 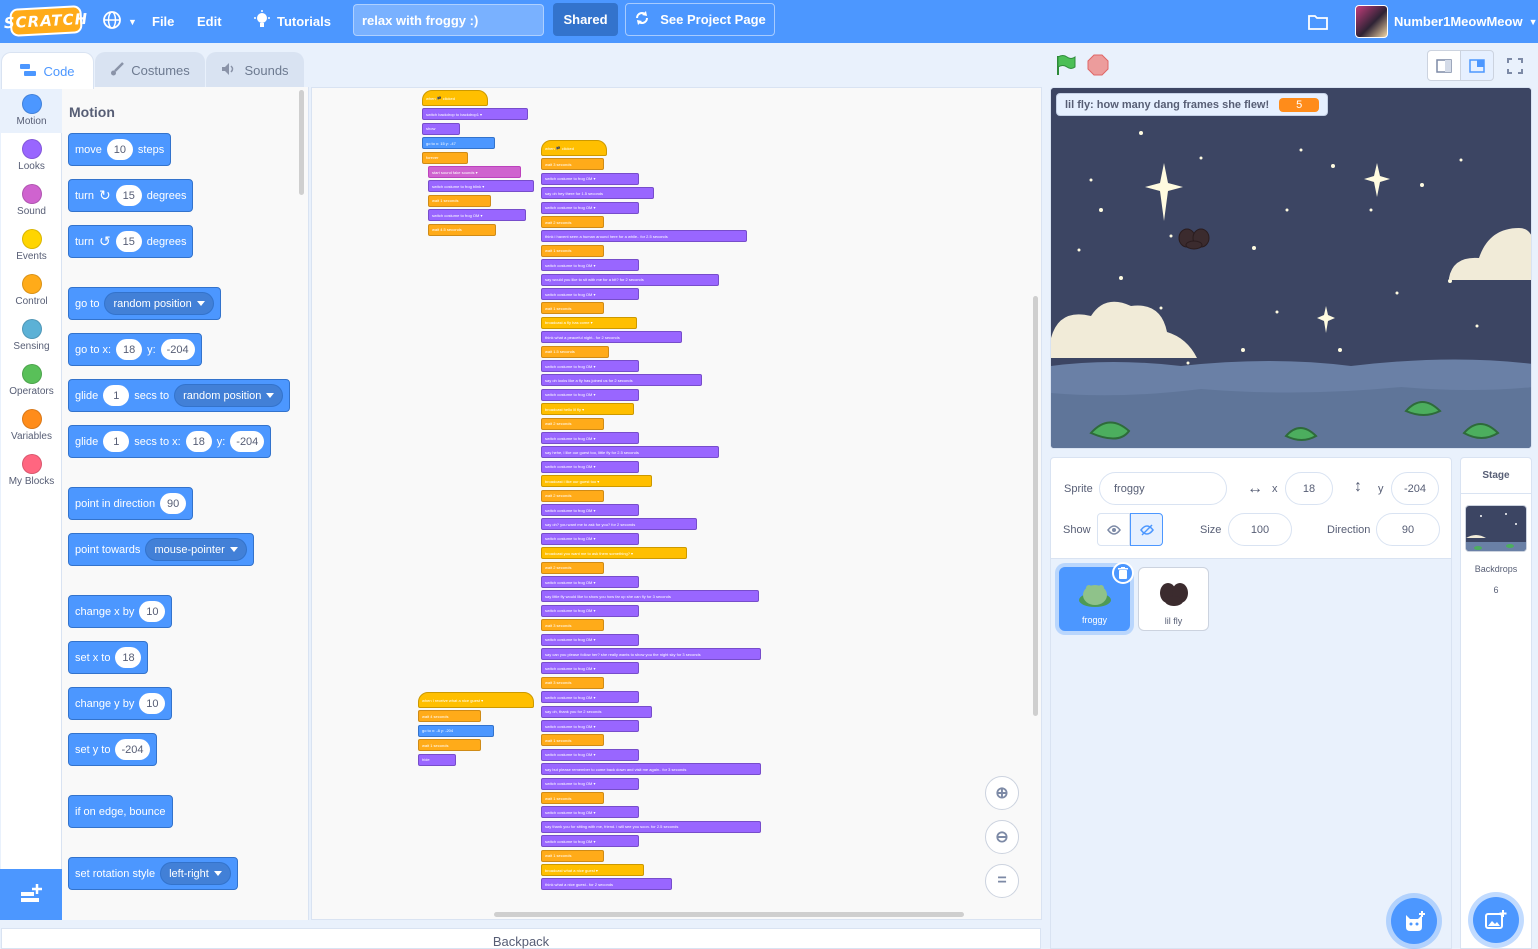 I want to click on x-input: 18, so click(x=1309, y=488).